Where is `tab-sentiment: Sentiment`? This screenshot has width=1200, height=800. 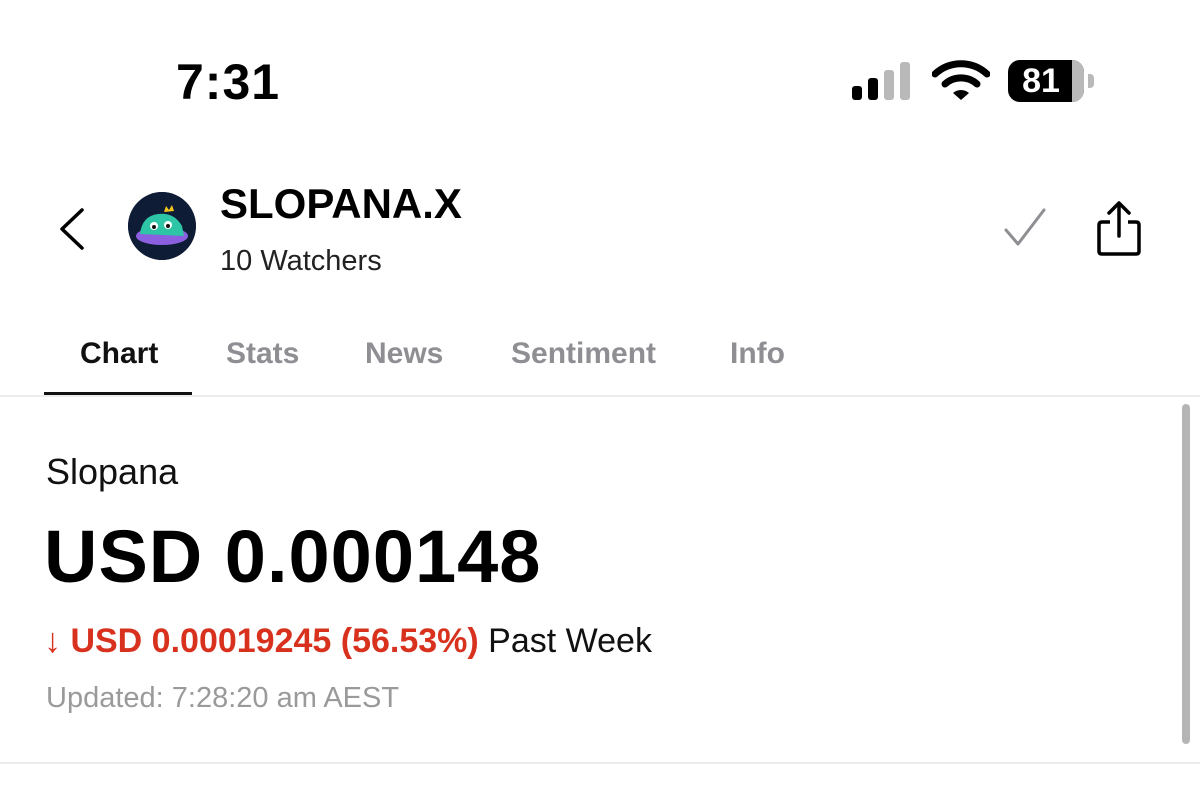 tab-sentiment: Sentiment is located at coordinates (583, 363).